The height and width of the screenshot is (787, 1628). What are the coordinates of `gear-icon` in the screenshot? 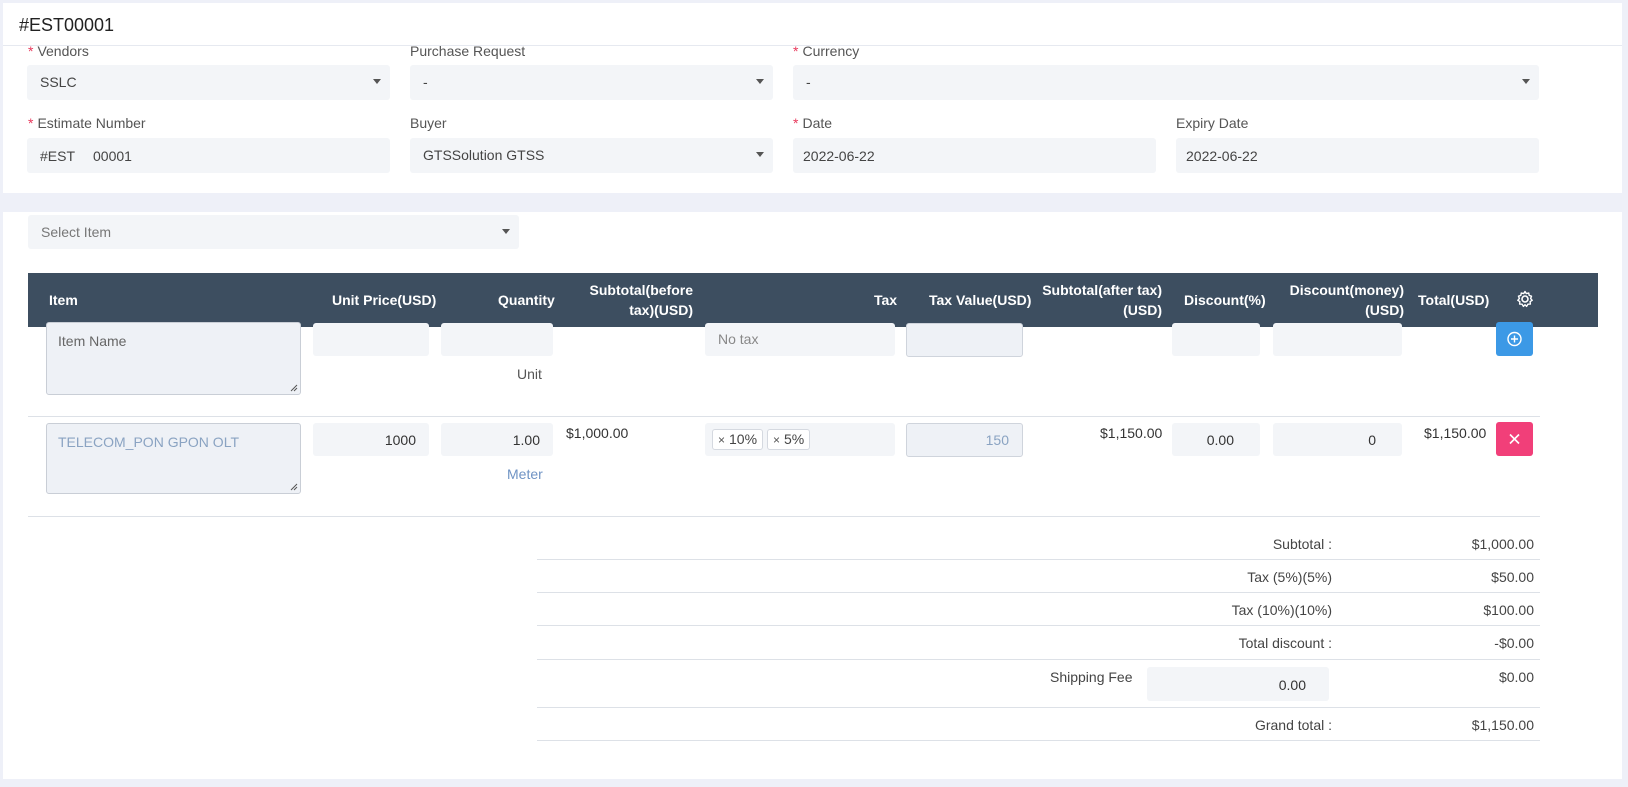 It's located at (1525, 299).